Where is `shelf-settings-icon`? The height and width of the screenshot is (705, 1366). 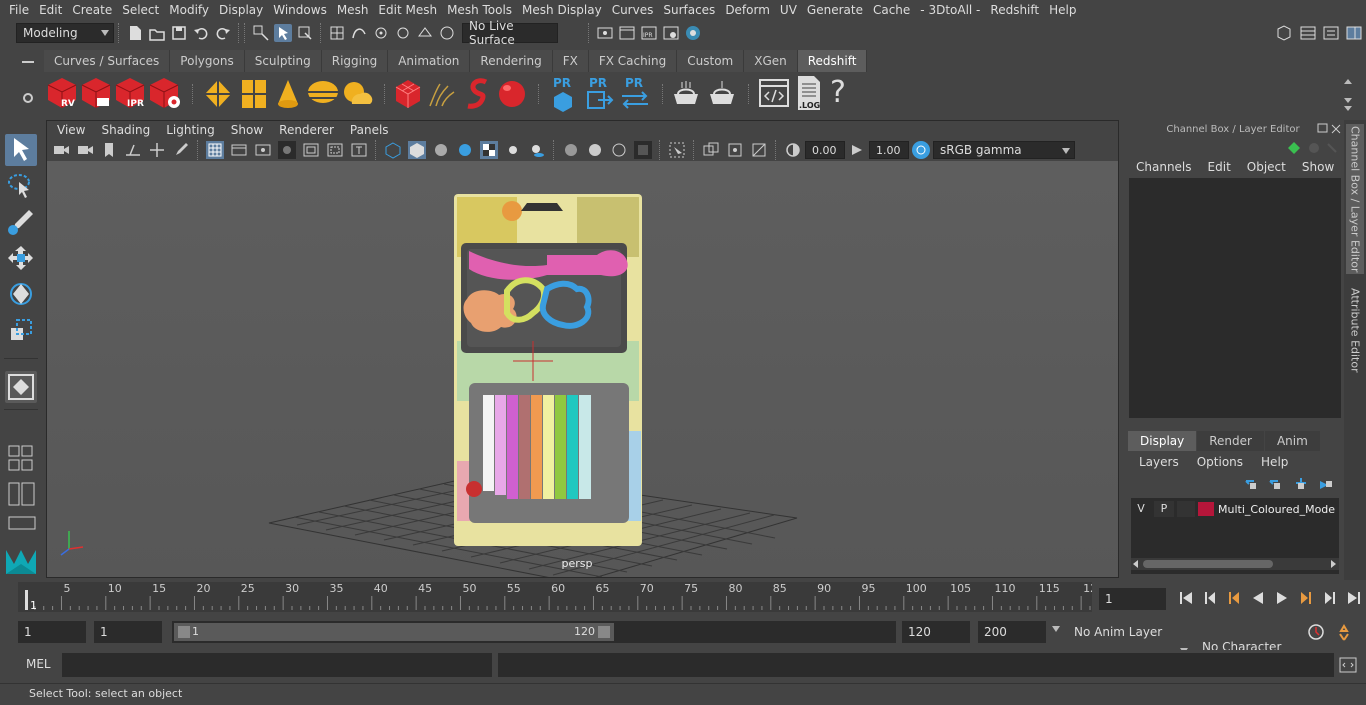 shelf-settings-icon is located at coordinates (28, 98).